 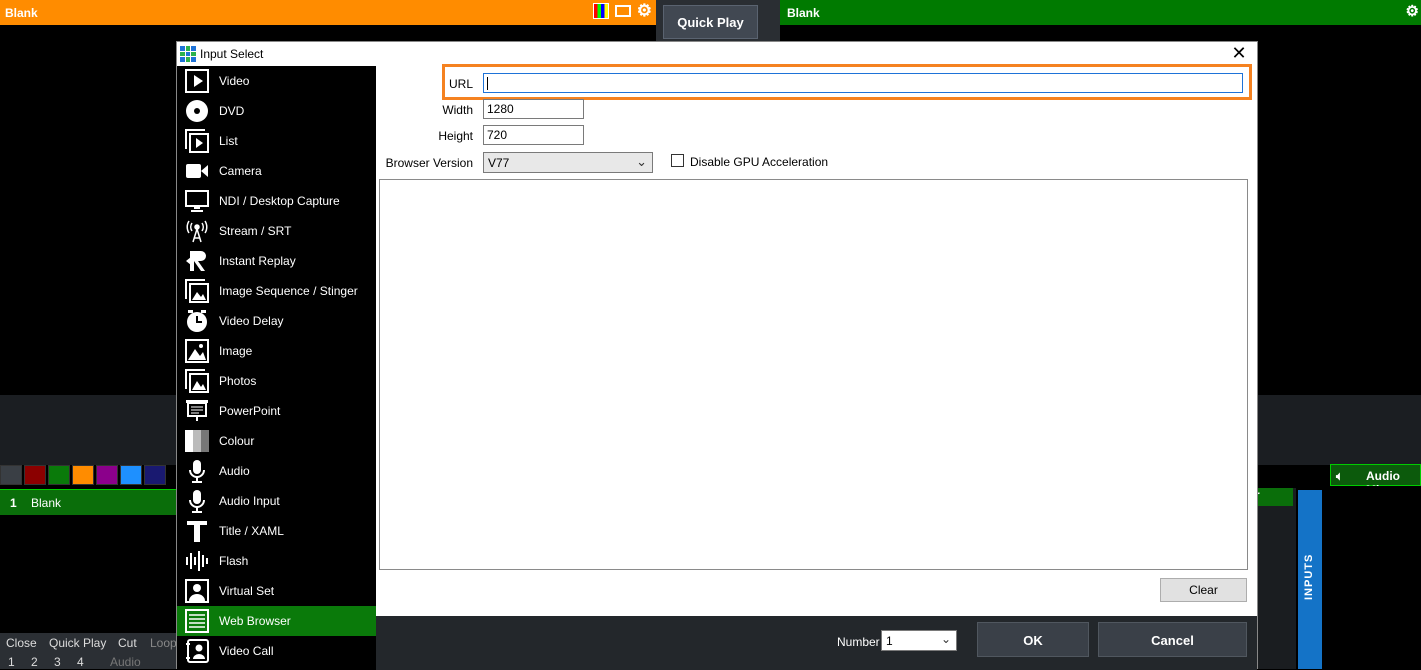 I want to click on sidebar-item-label: Stream / SRT, so click(x=255, y=231).